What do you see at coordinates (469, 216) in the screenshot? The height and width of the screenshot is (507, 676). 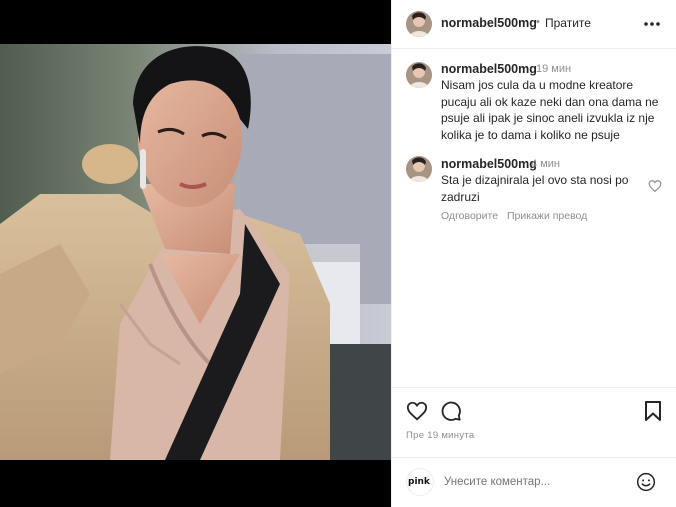 I see `reply-button: Одговорите` at bounding box center [469, 216].